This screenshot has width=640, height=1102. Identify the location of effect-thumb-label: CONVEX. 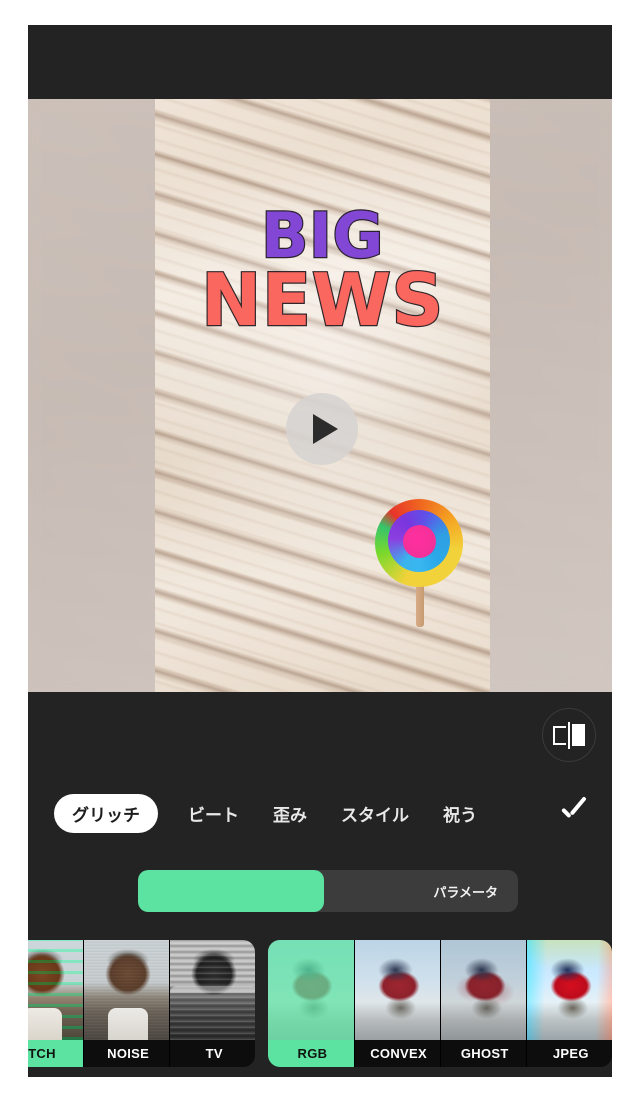
(397, 1053).